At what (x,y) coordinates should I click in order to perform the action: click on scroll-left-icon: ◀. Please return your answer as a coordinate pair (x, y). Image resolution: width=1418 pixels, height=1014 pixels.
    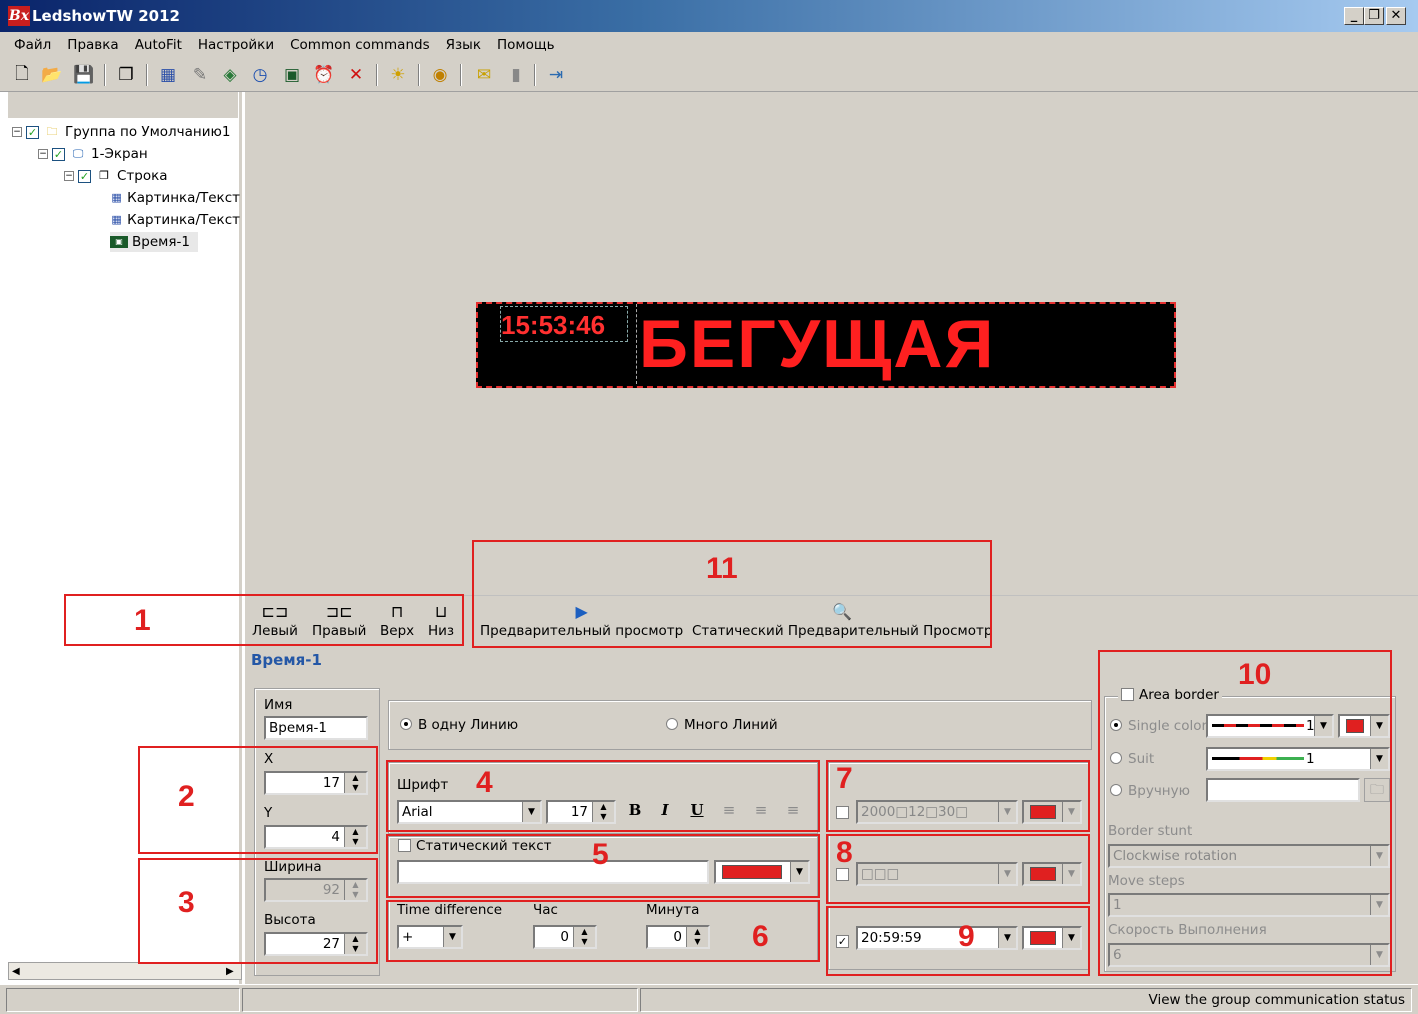
    Looking at the image, I should click on (16, 971).